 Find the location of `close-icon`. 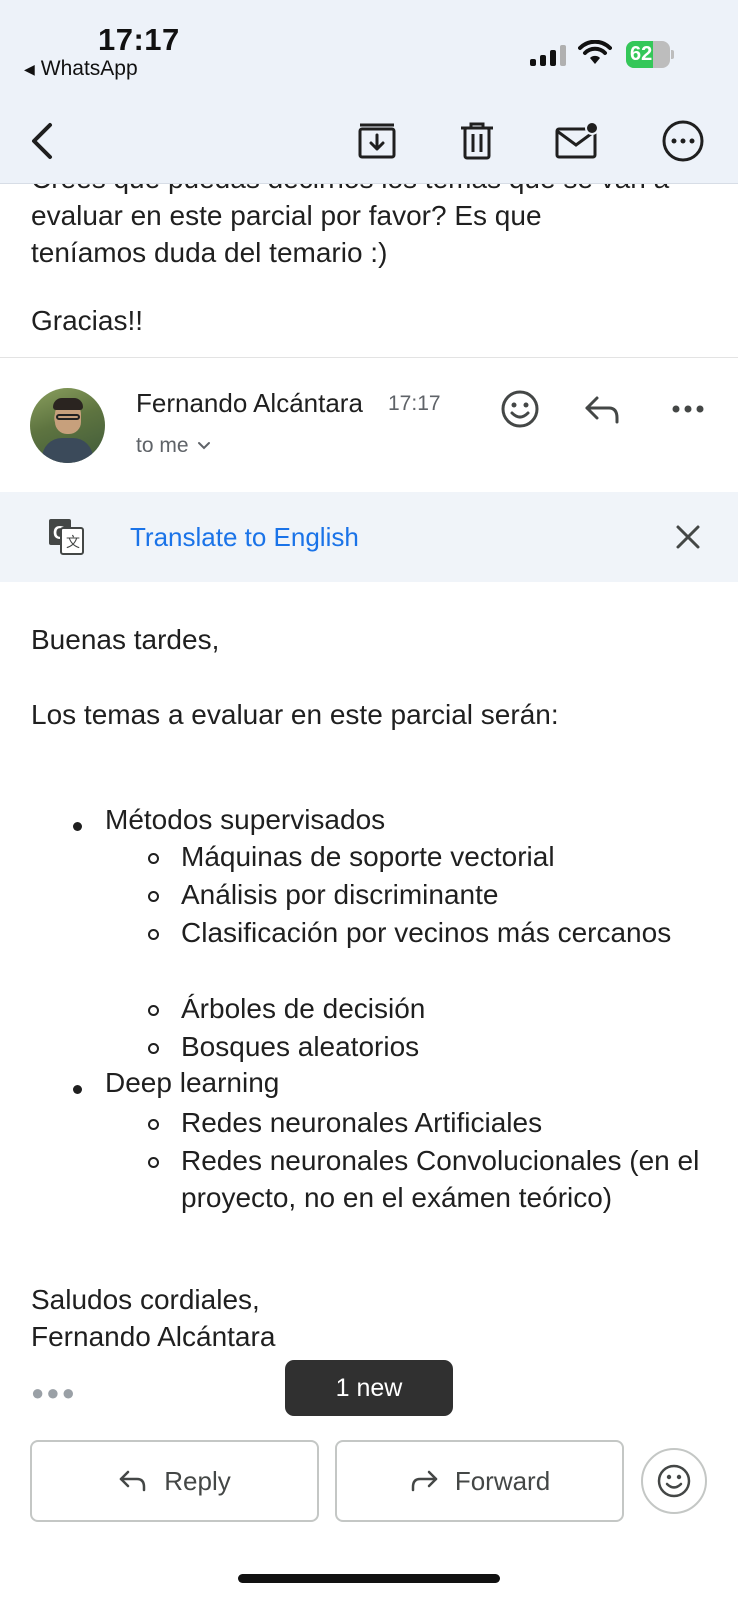

close-icon is located at coordinates (688, 537).